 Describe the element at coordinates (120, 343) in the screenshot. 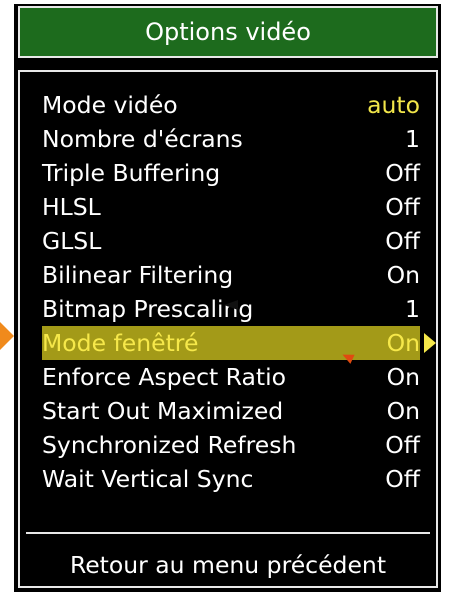

I see `menu-item-label: Mode fenêtré` at that location.